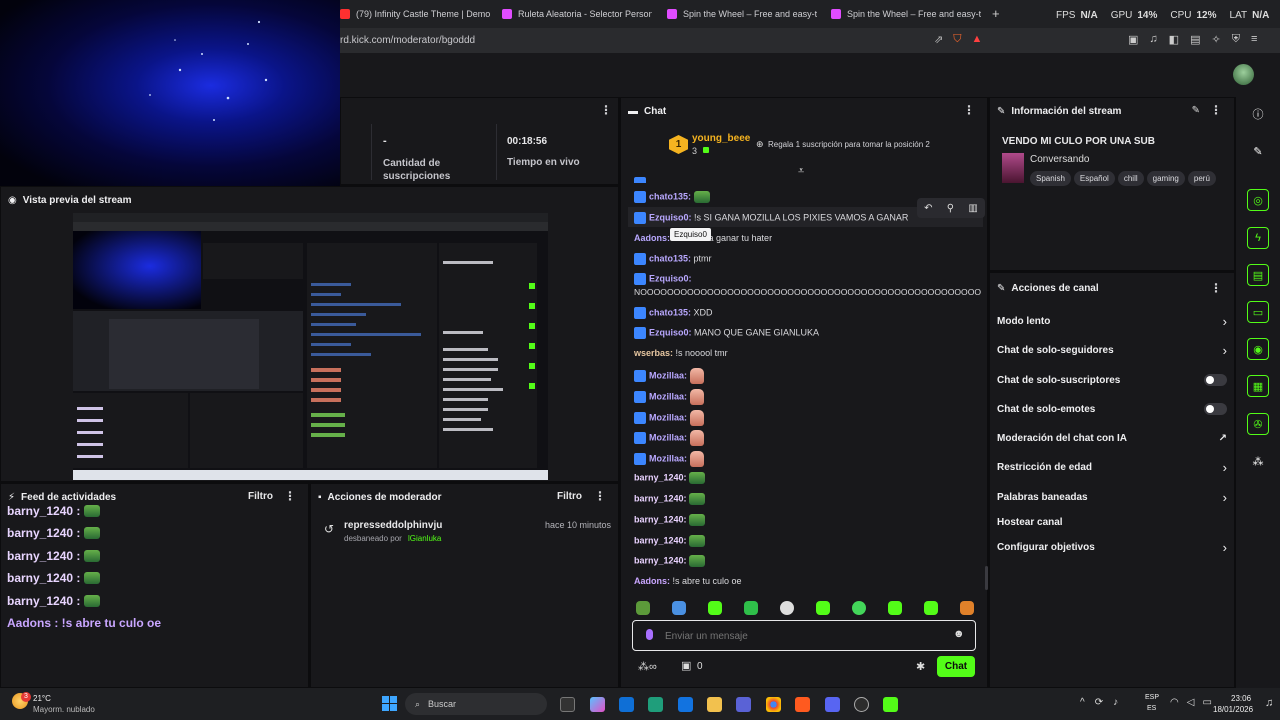 Image resolution: width=1280 pixels, height=720 pixels. I want to click on delete-icon: ▥, so click(972, 208).